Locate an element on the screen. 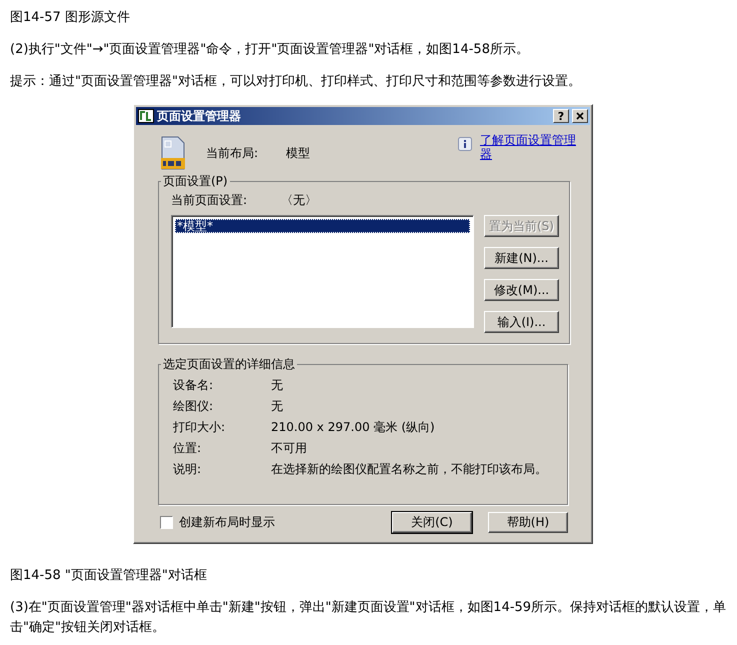  help-link: 了解页面设置管理器 is located at coordinates (530, 147).